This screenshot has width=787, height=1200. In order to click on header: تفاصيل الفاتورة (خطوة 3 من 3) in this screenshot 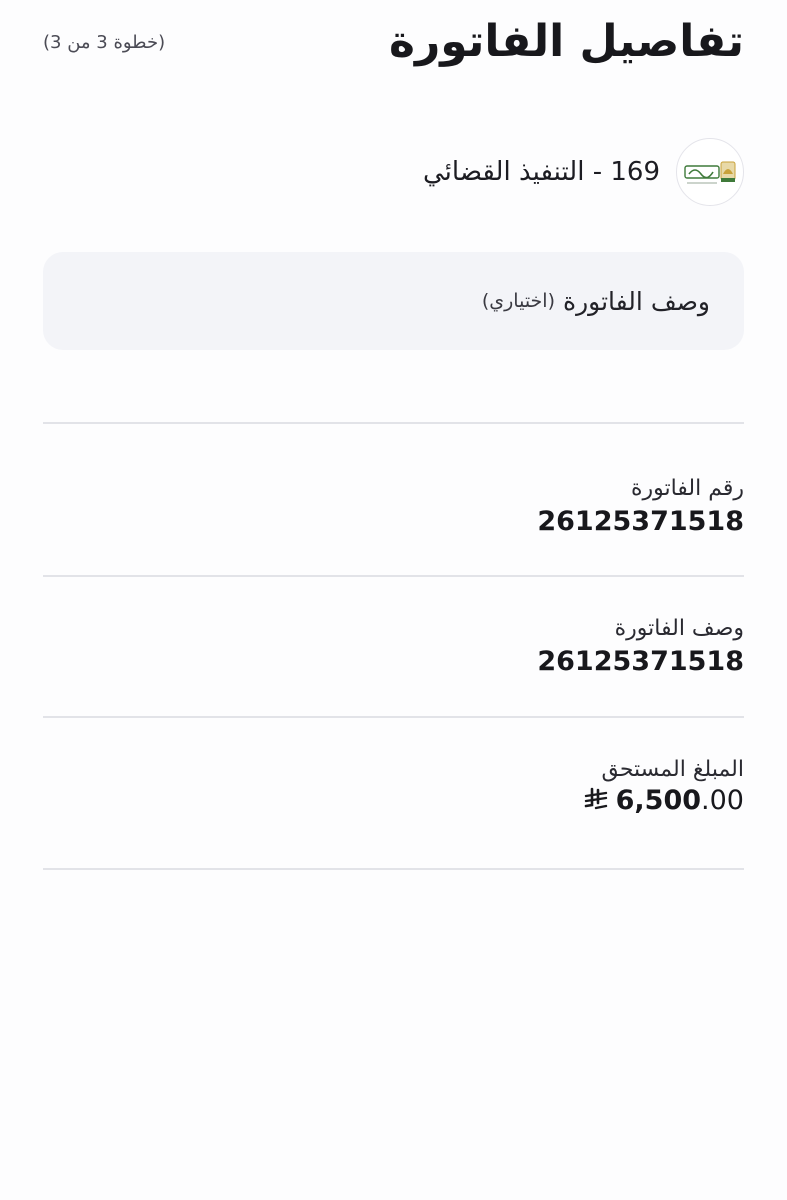, I will do `click(393, 42)`.